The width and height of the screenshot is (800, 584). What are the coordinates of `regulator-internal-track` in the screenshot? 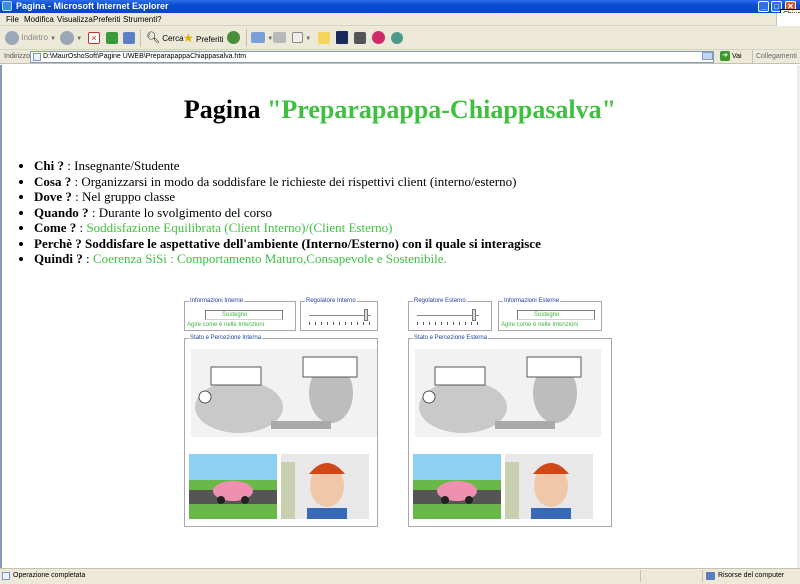 It's located at (340, 316).